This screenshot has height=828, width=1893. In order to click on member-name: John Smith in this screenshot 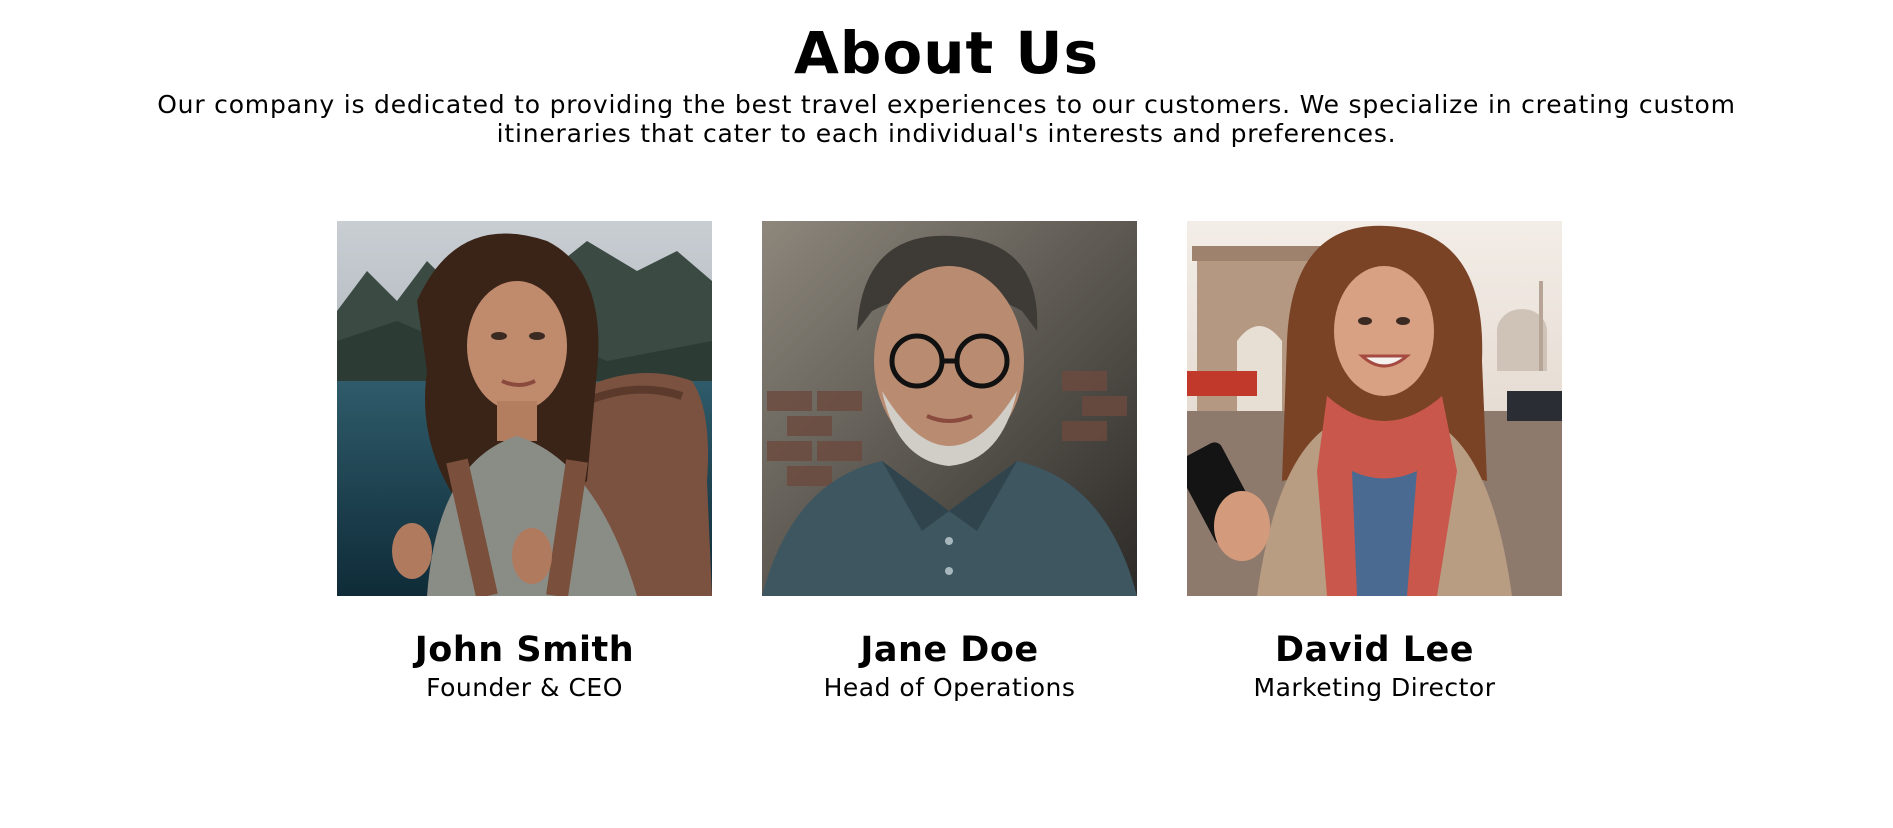, I will do `click(524, 650)`.